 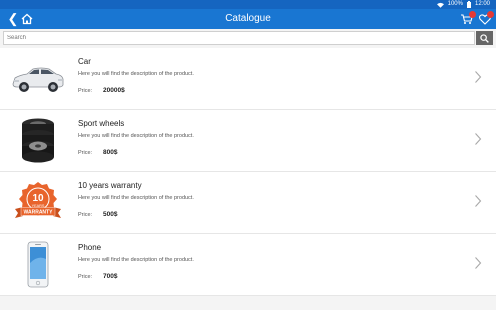 I want to click on phone-icon, so click(x=38, y=265).